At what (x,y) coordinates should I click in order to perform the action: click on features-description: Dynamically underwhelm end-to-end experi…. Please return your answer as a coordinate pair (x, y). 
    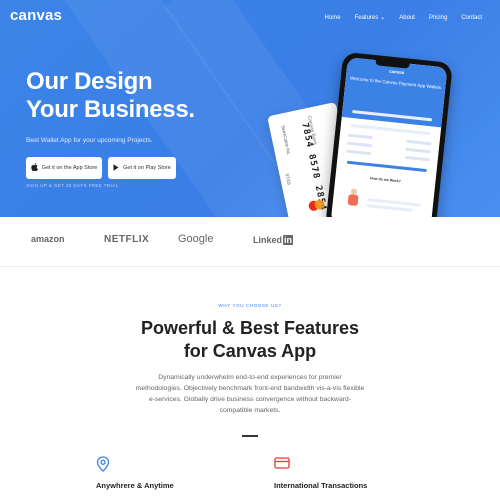
    Looking at the image, I should click on (250, 394).